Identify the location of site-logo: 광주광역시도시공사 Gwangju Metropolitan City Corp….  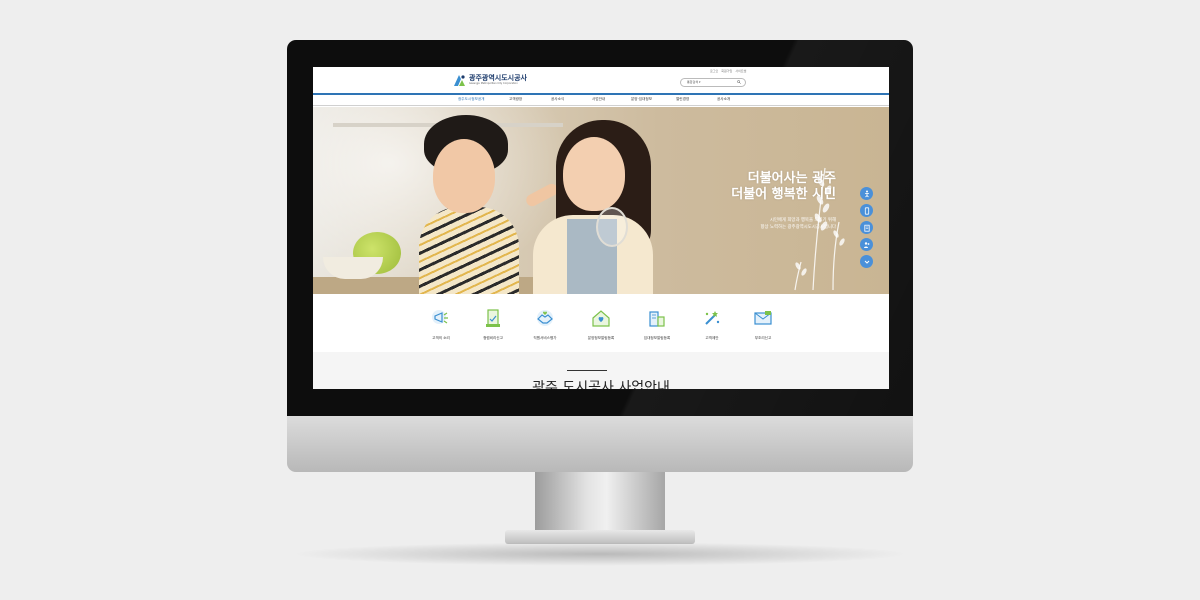
(490, 80).